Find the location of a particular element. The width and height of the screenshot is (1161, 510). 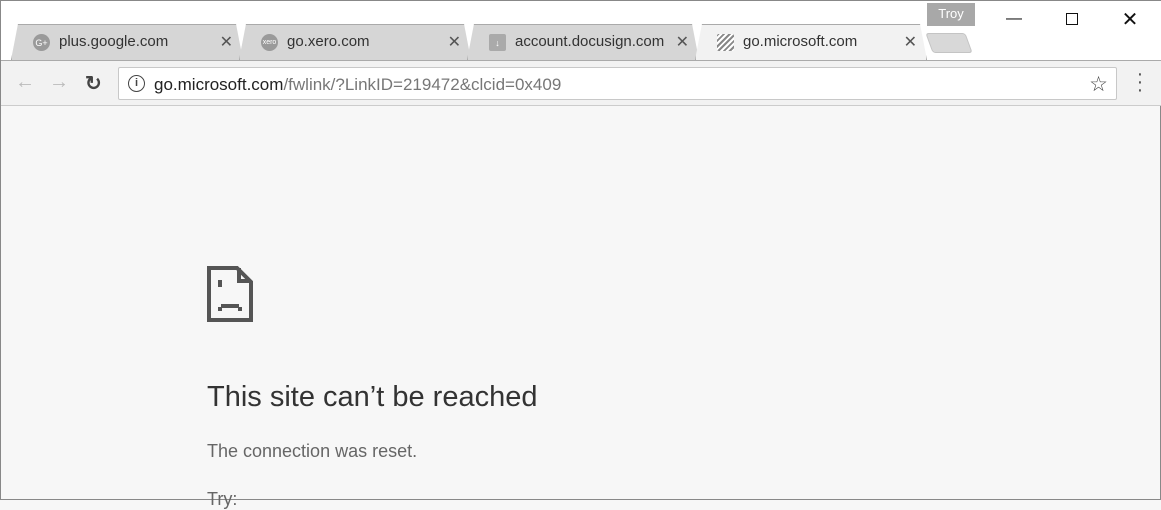

minimize-button: — is located at coordinates (1014, 19).